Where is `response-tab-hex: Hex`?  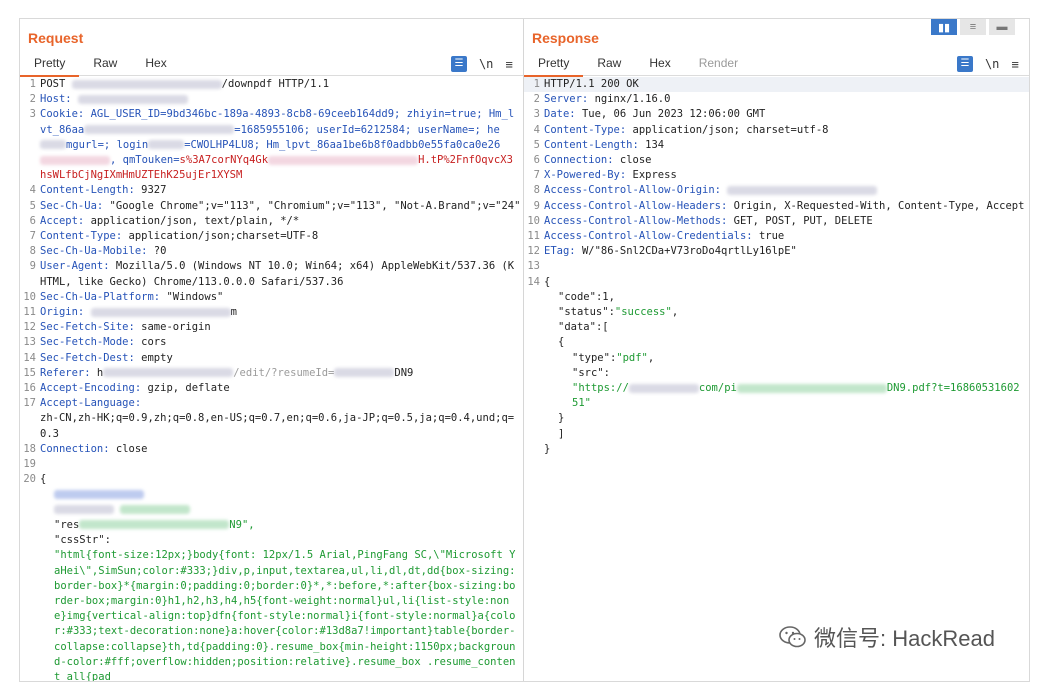 response-tab-hex: Hex is located at coordinates (659, 64).